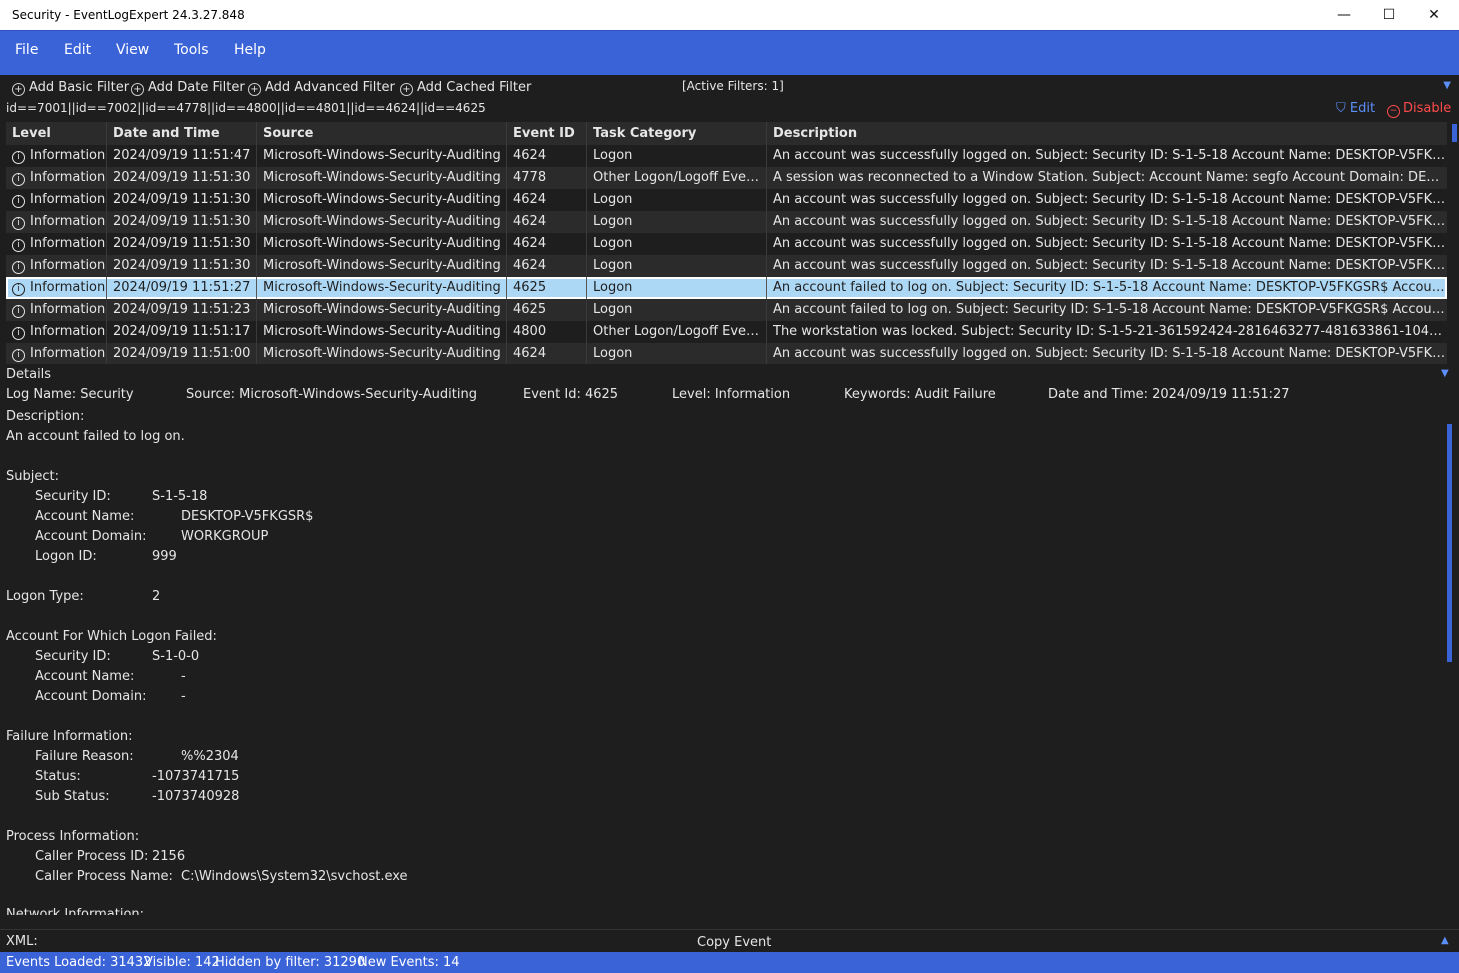 Image resolution: width=1459 pixels, height=973 pixels. What do you see at coordinates (210, 756) in the screenshot?
I see `failure-reason: %%2304` at bounding box center [210, 756].